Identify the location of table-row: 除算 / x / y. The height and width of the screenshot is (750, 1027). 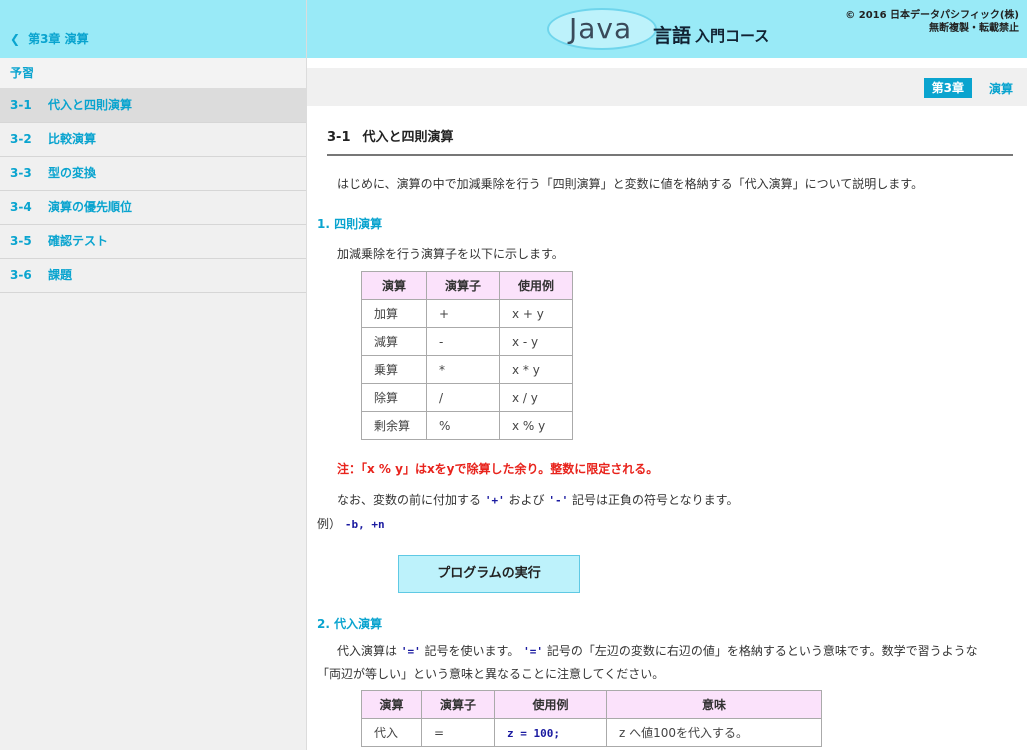
(467, 397).